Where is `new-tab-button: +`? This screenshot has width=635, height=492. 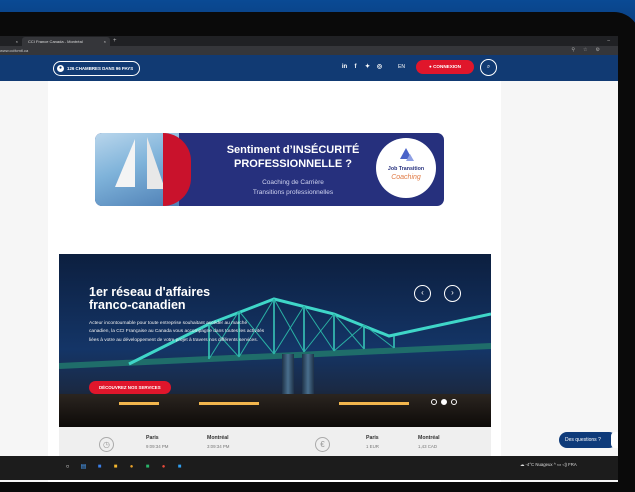 new-tab-button: + is located at coordinates (115, 41).